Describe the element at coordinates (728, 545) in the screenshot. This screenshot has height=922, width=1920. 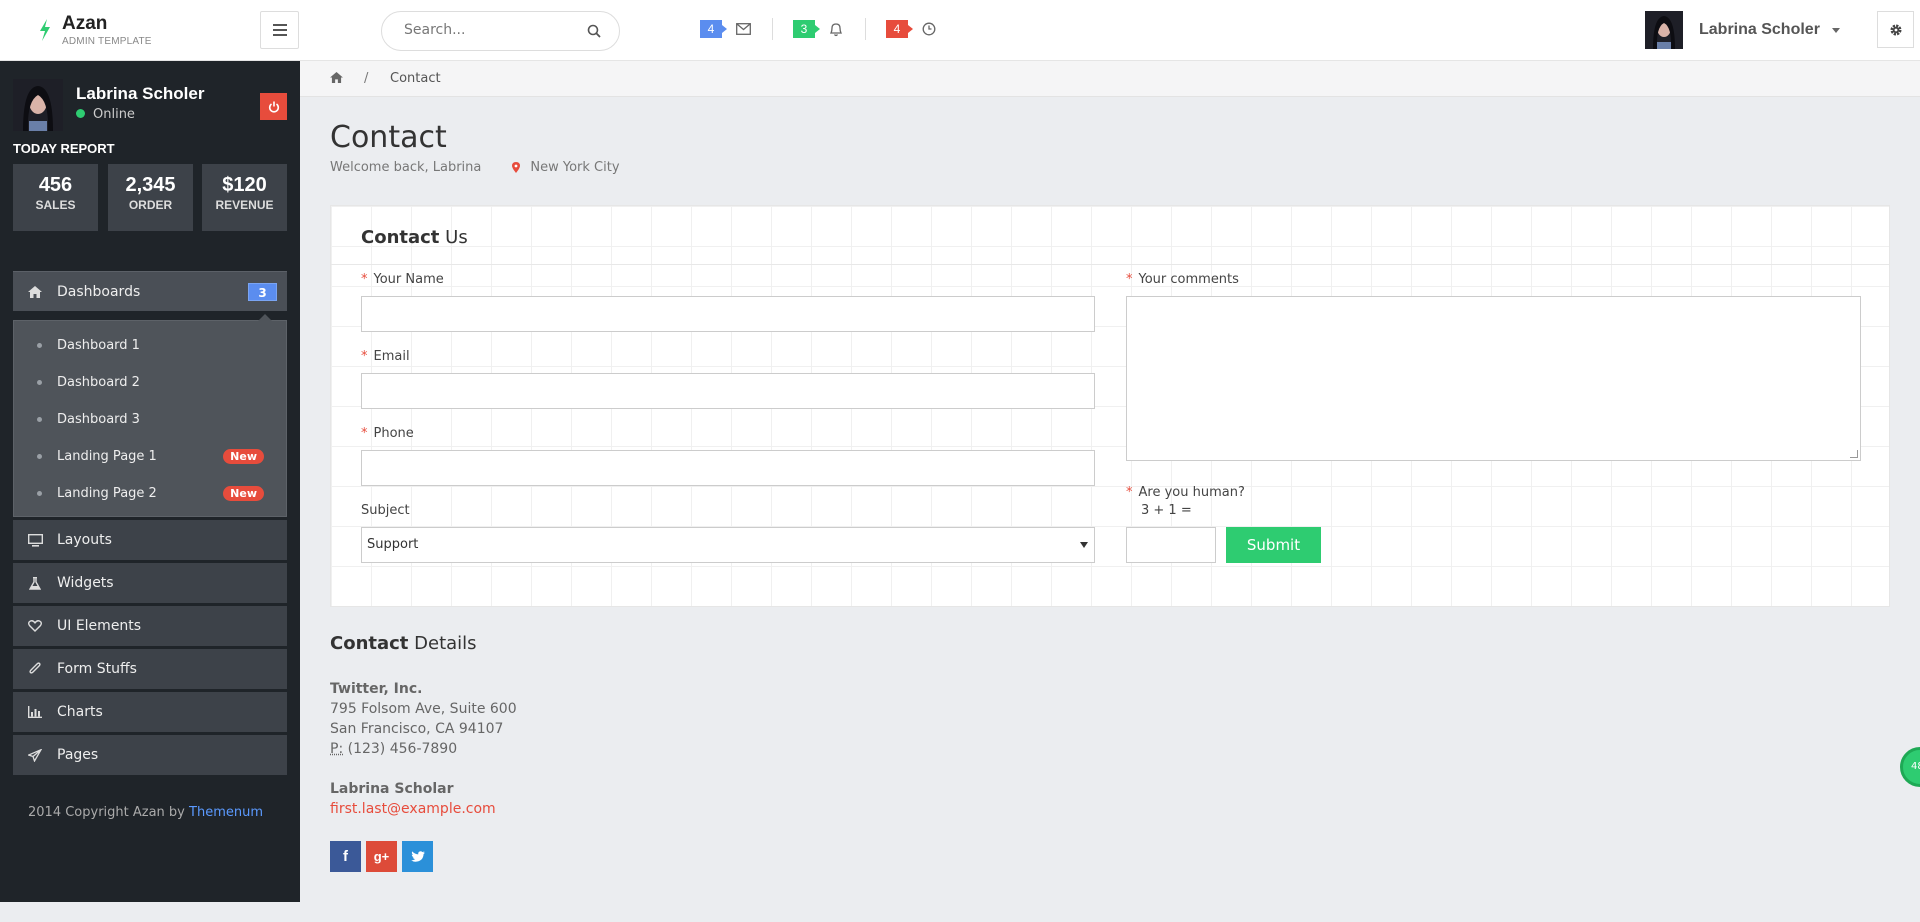
I see `subject-select: Support` at that location.